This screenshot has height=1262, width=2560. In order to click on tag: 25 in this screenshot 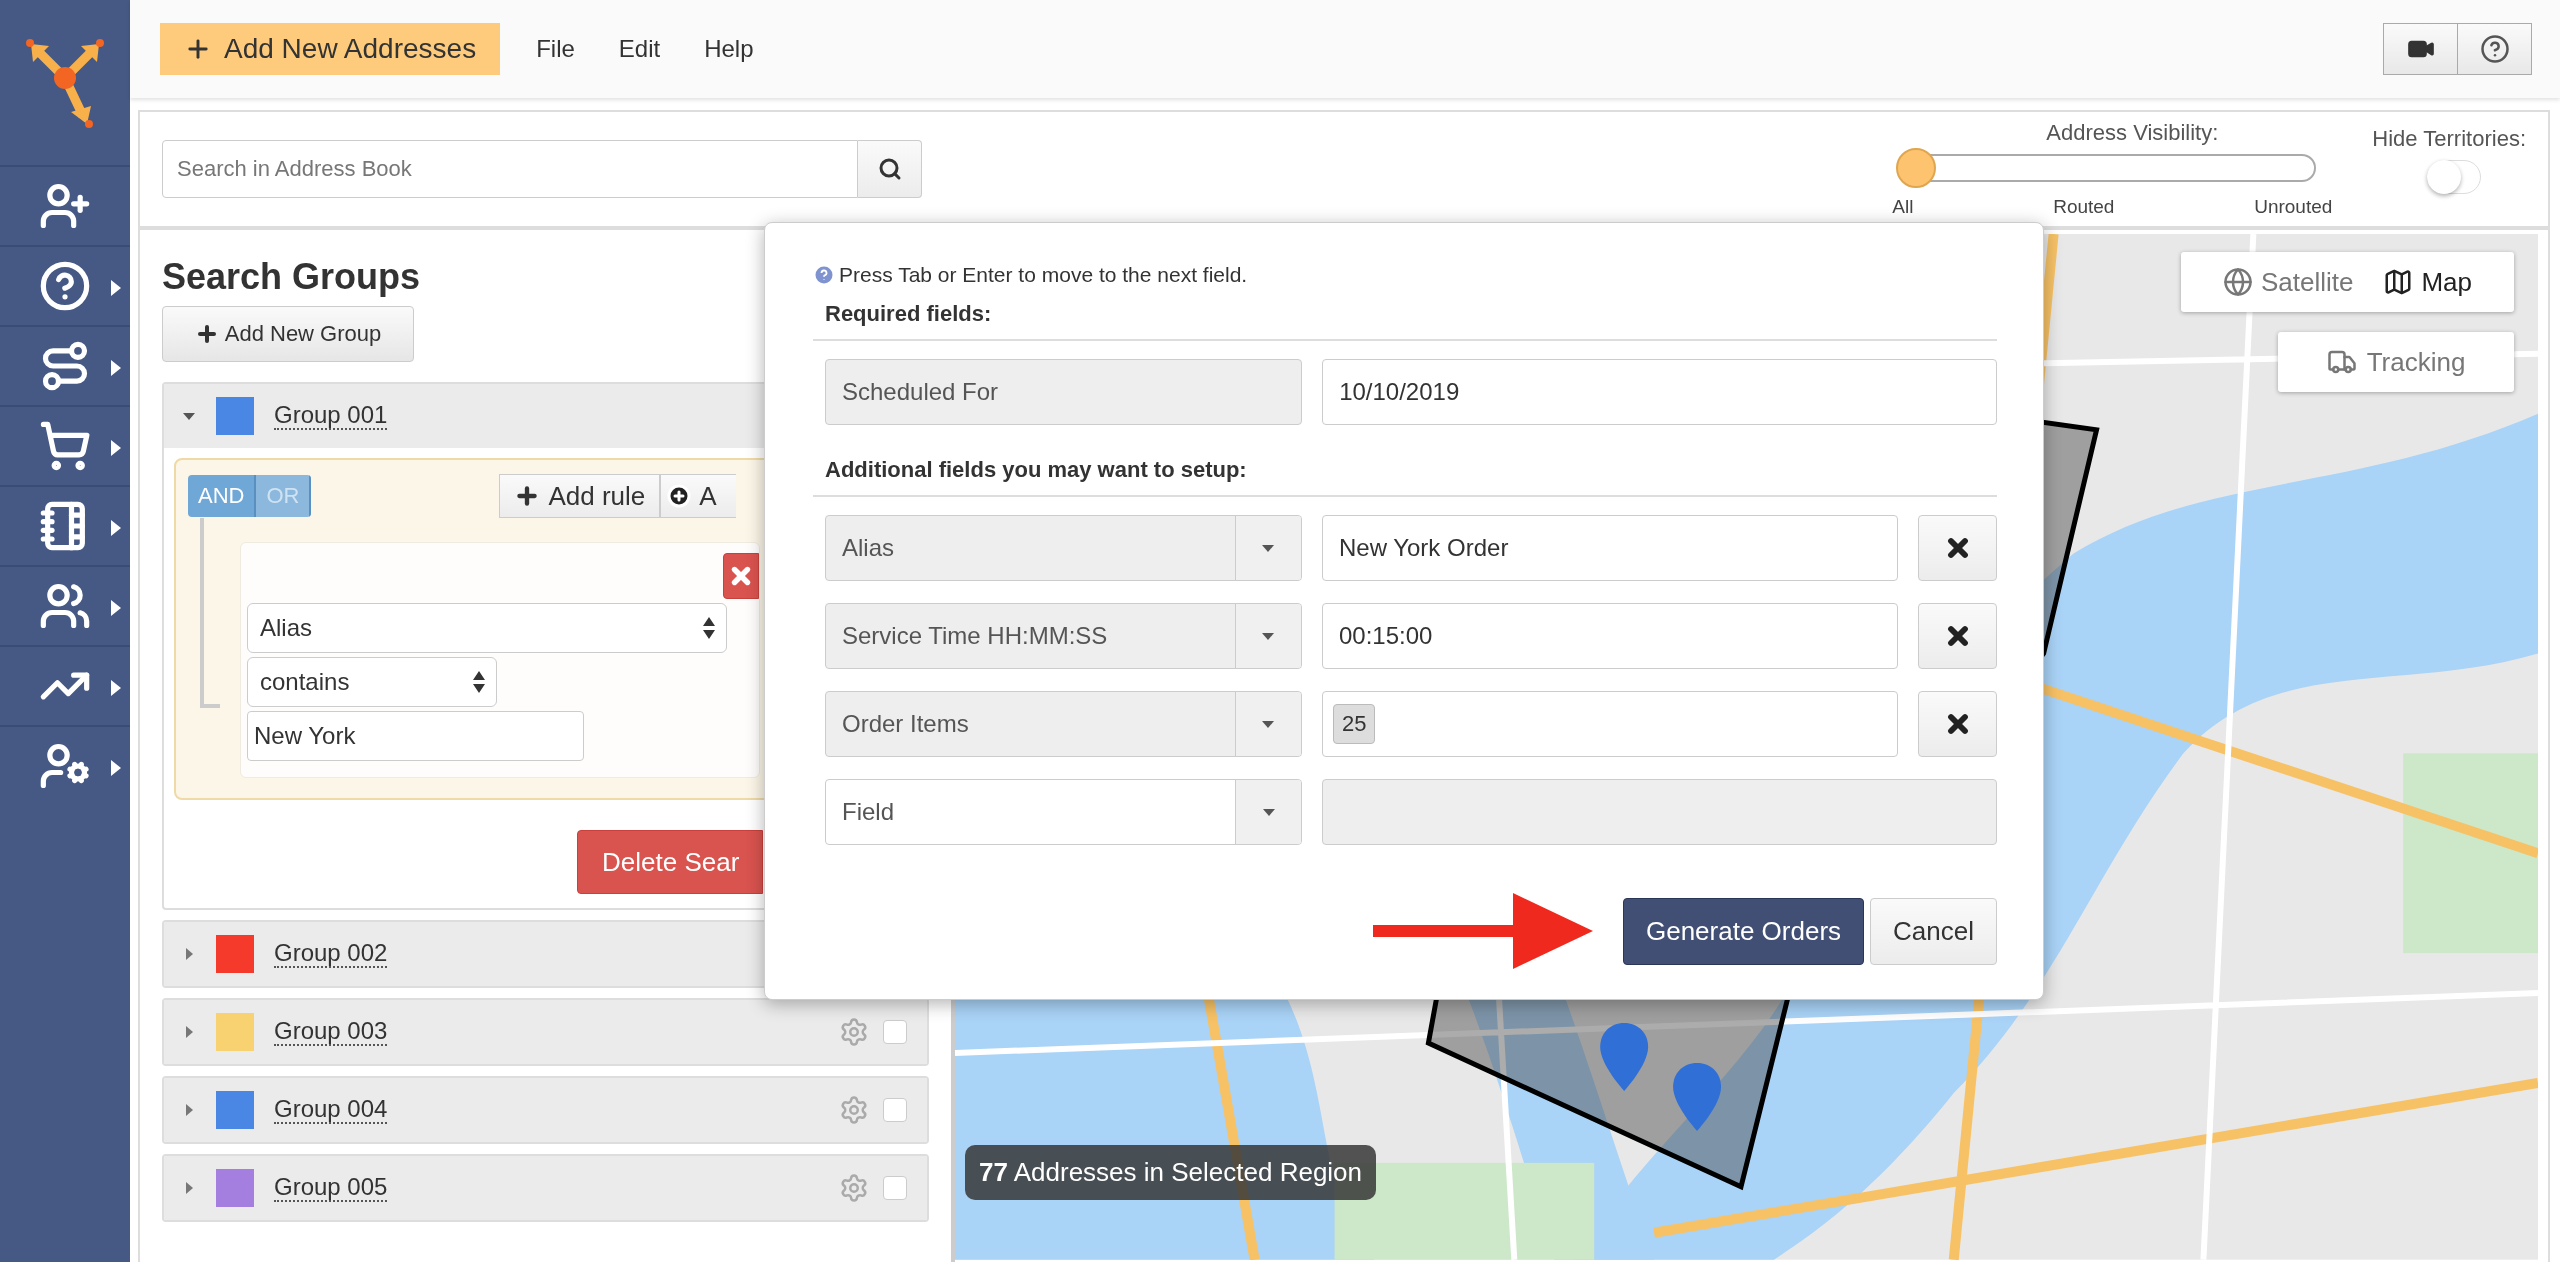, I will do `click(1354, 724)`.